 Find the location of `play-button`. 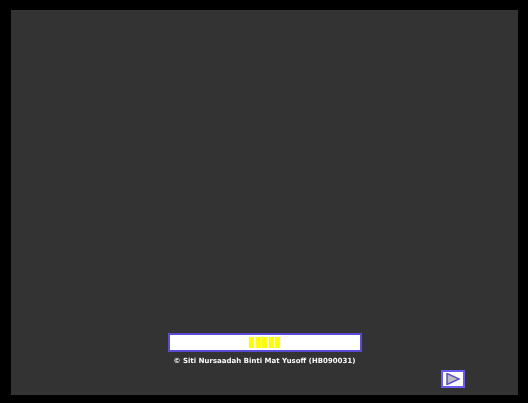

play-button is located at coordinates (453, 379).